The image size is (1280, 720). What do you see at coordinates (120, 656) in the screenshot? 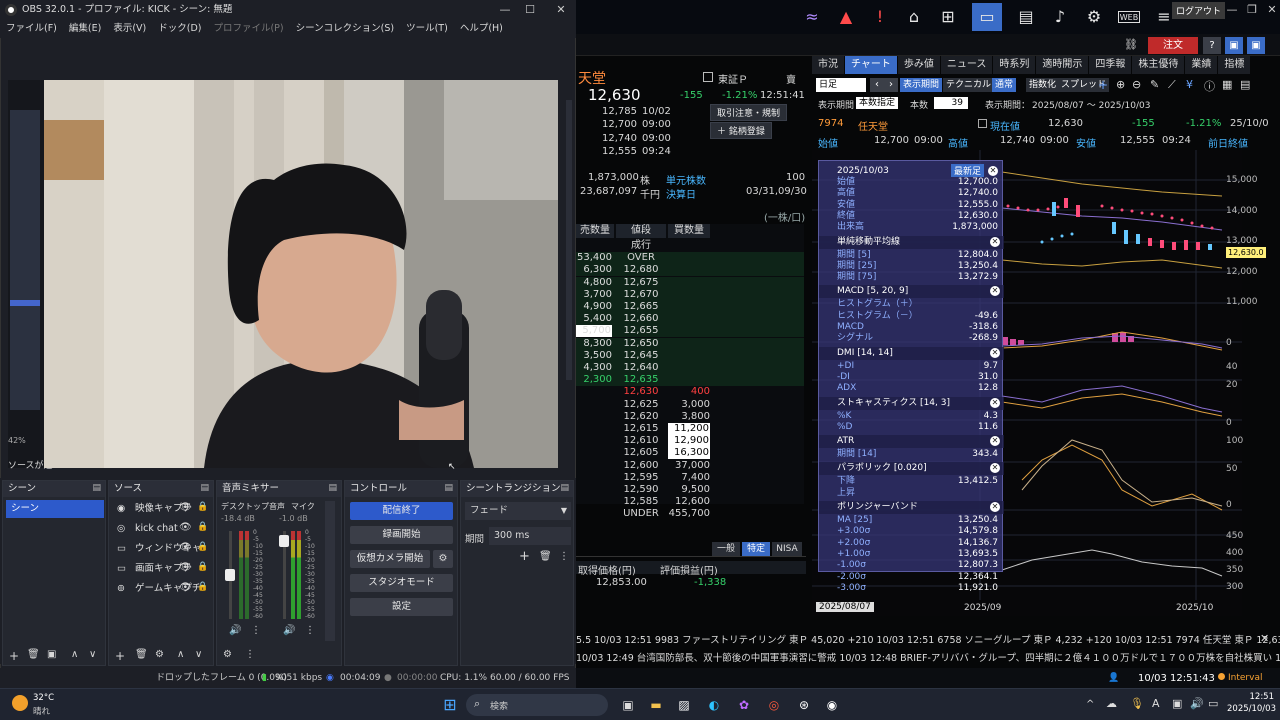
I see `add-source-icon: +` at bounding box center [120, 656].